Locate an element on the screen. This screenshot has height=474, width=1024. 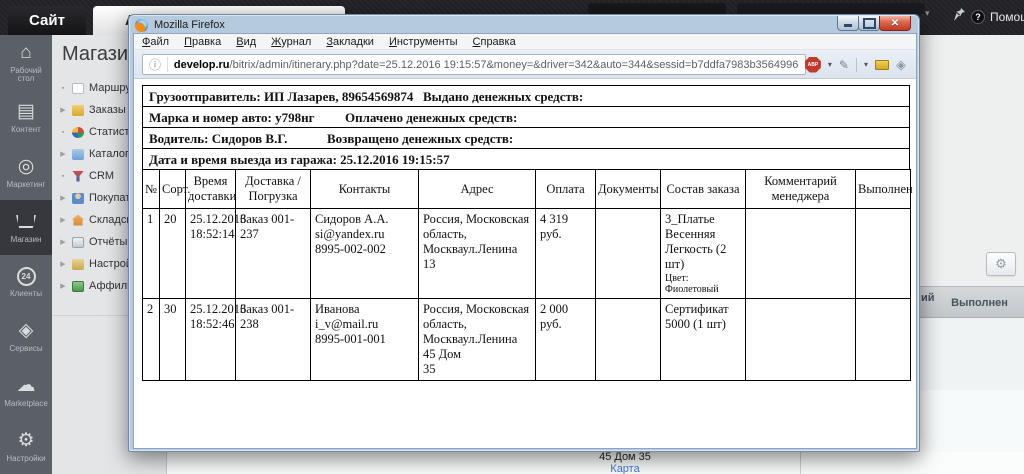
yellow-extension-icon is located at coordinates (882, 64).